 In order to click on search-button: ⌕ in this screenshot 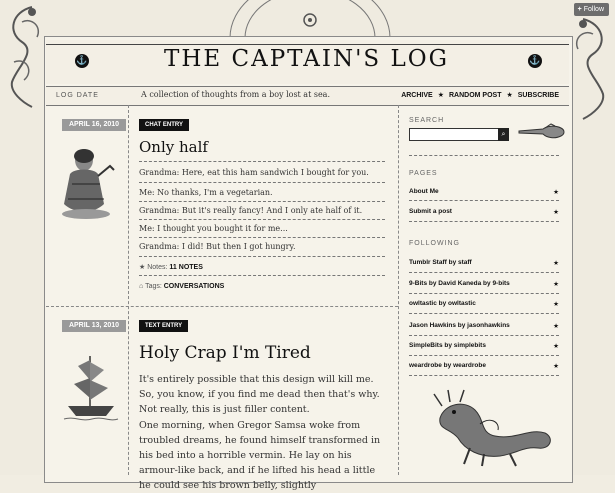, I will do `click(503, 134)`.